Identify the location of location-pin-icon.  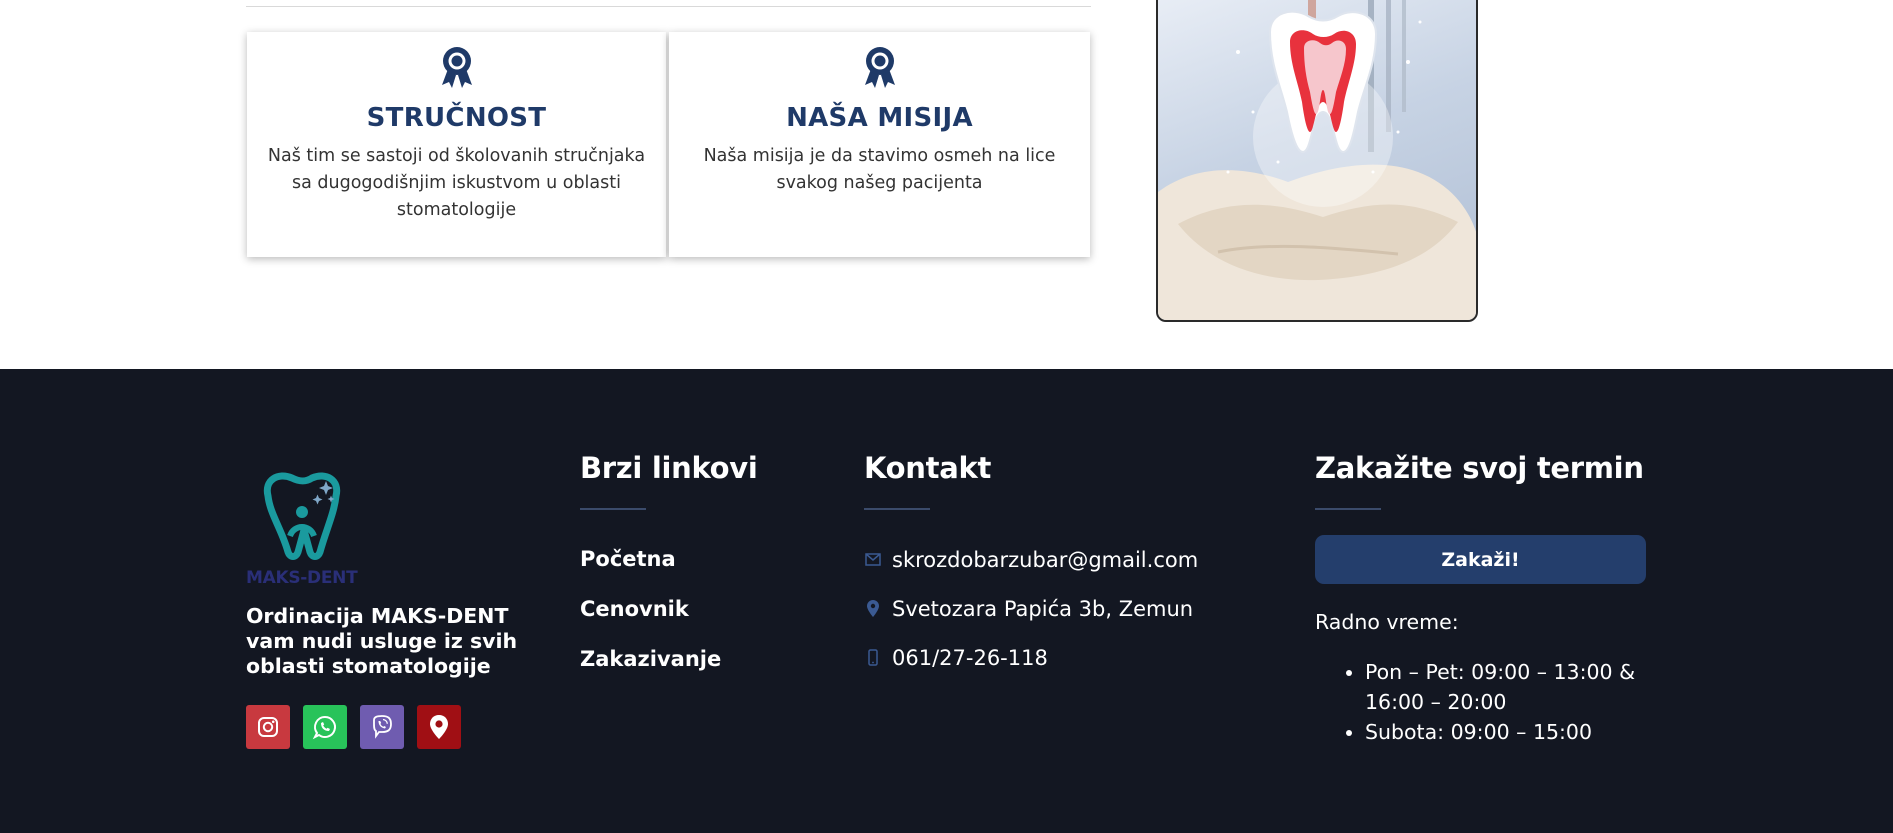
(872, 608).